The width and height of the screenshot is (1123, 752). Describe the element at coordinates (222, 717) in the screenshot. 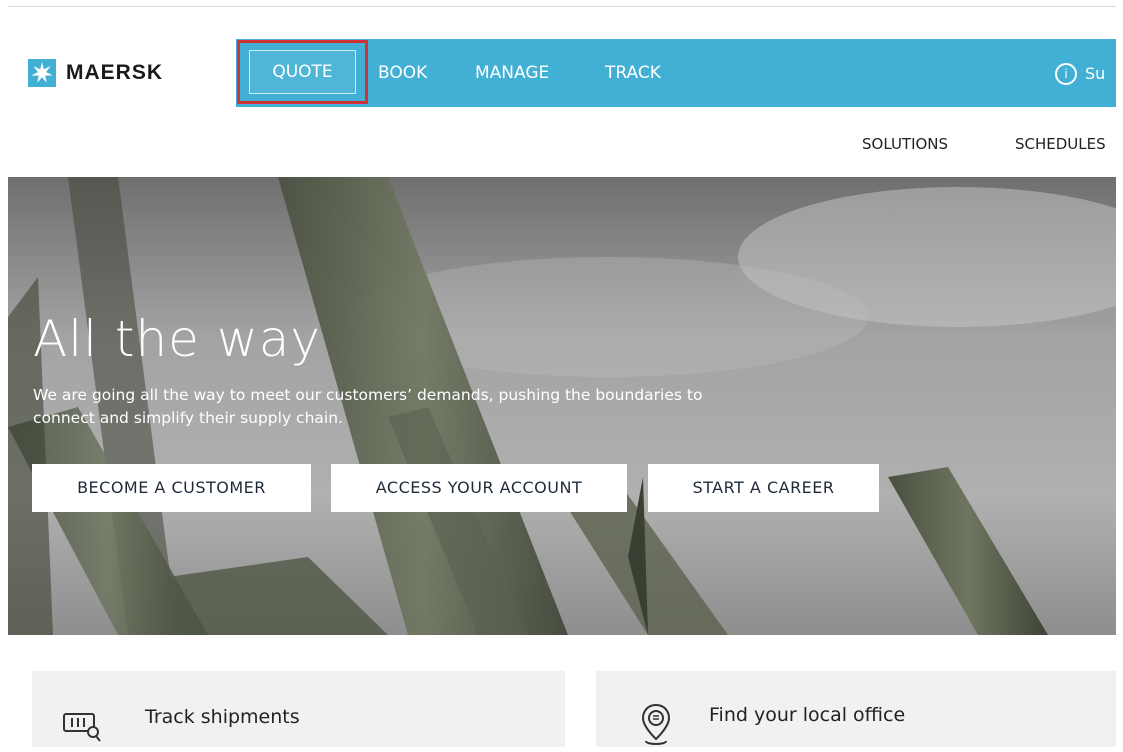

I see `track-shipments-title: Track shipments` at that location.